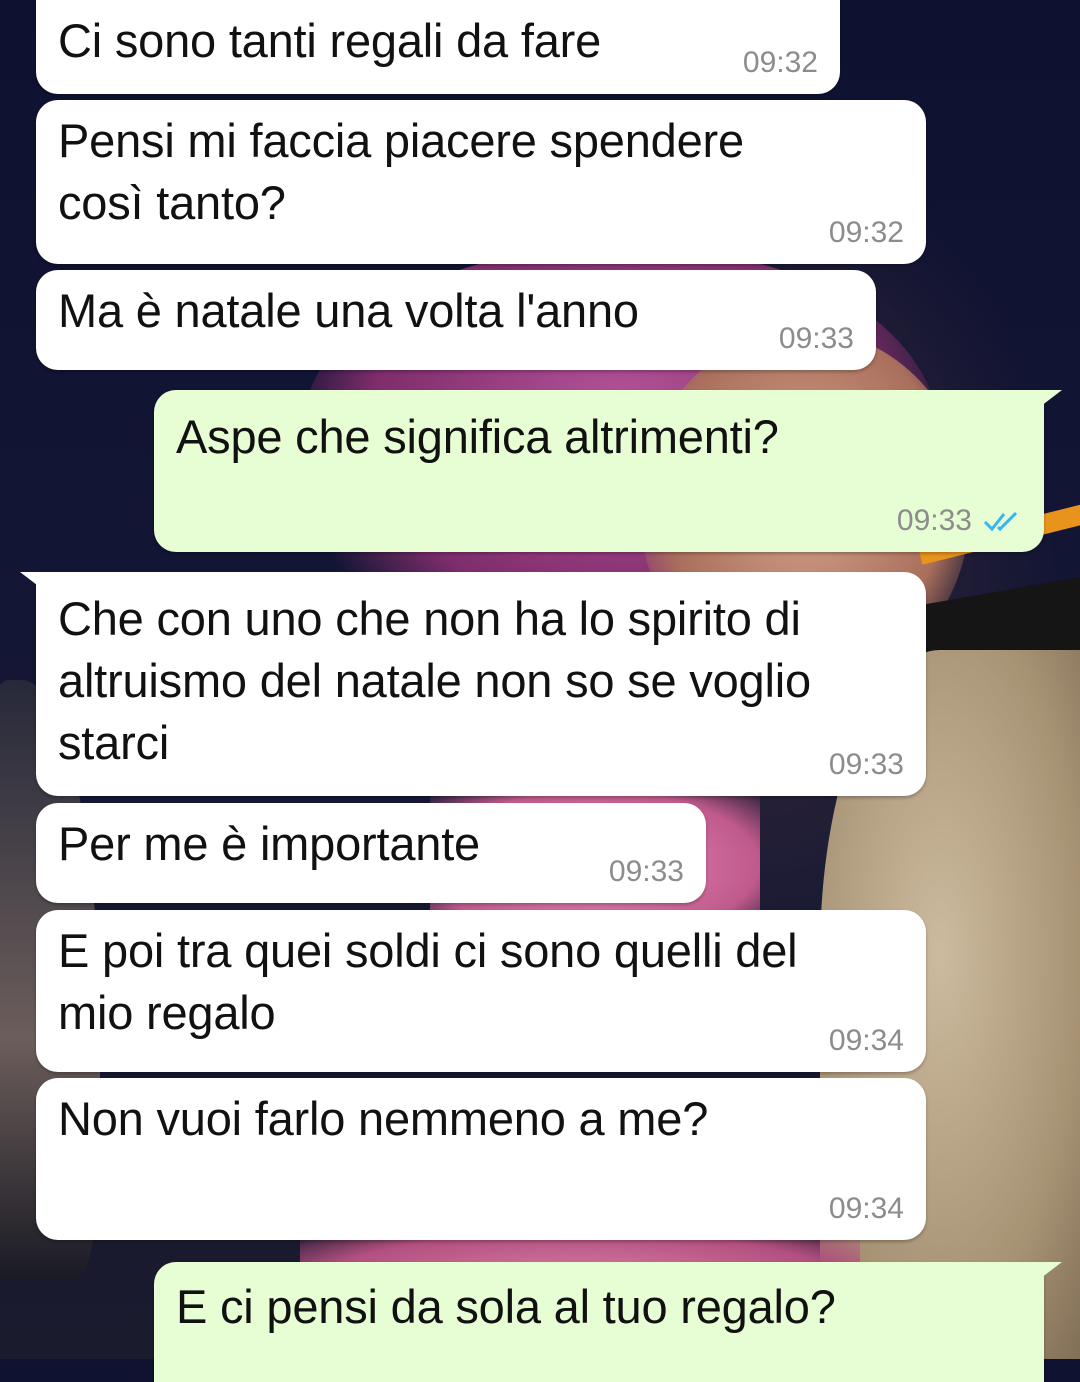 Image resolution: width=1080 pixels, height=1382 pixels. I want to click on message-bubble-incoming: Ci sono tanti regali da fare 09:32, so click(438, 47).